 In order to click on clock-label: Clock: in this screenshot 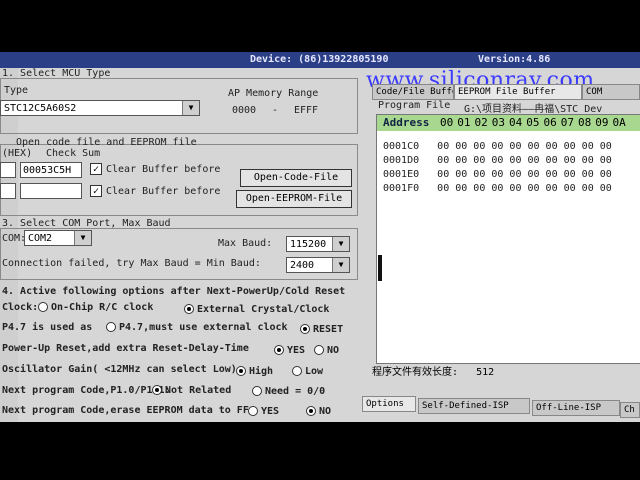, I will do `click(20, 307)`.